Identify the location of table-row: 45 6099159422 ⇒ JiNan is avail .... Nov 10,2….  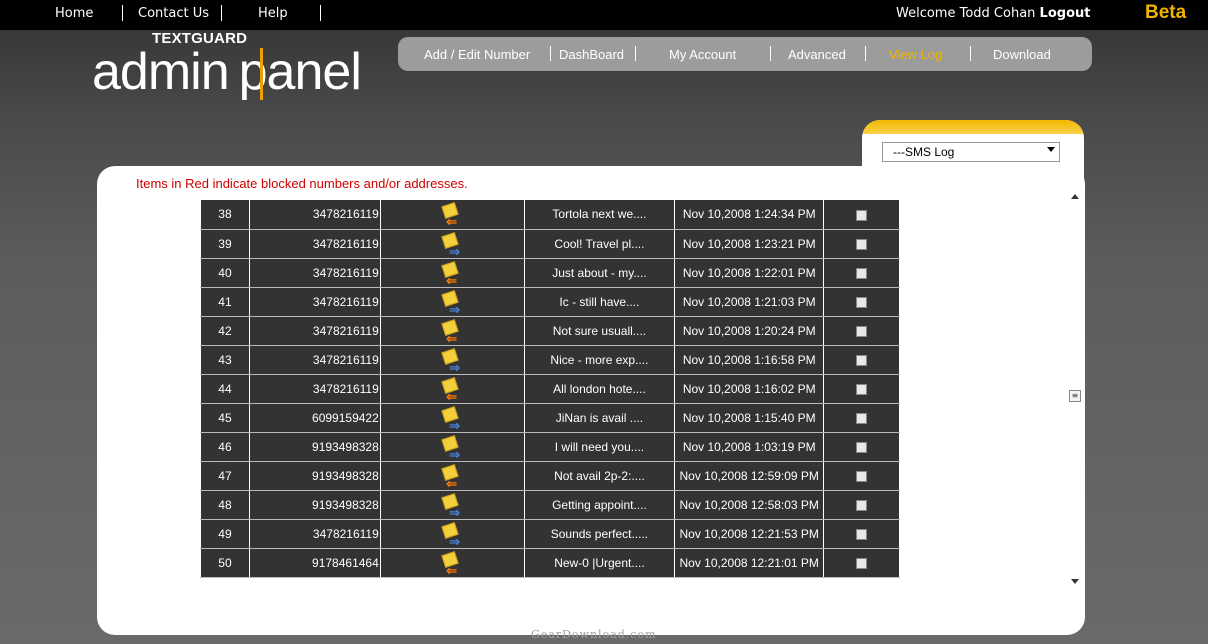
(550, 418).